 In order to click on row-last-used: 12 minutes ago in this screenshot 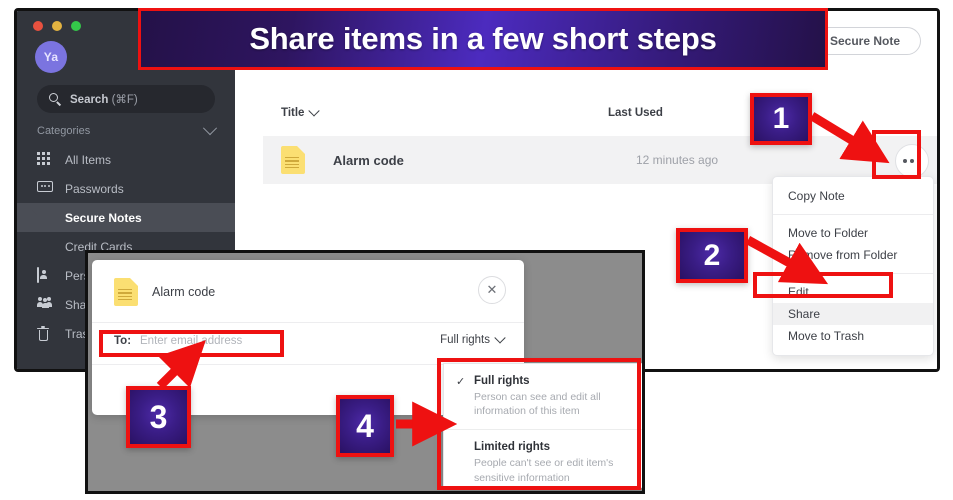, I will do `click(677, 160)`.